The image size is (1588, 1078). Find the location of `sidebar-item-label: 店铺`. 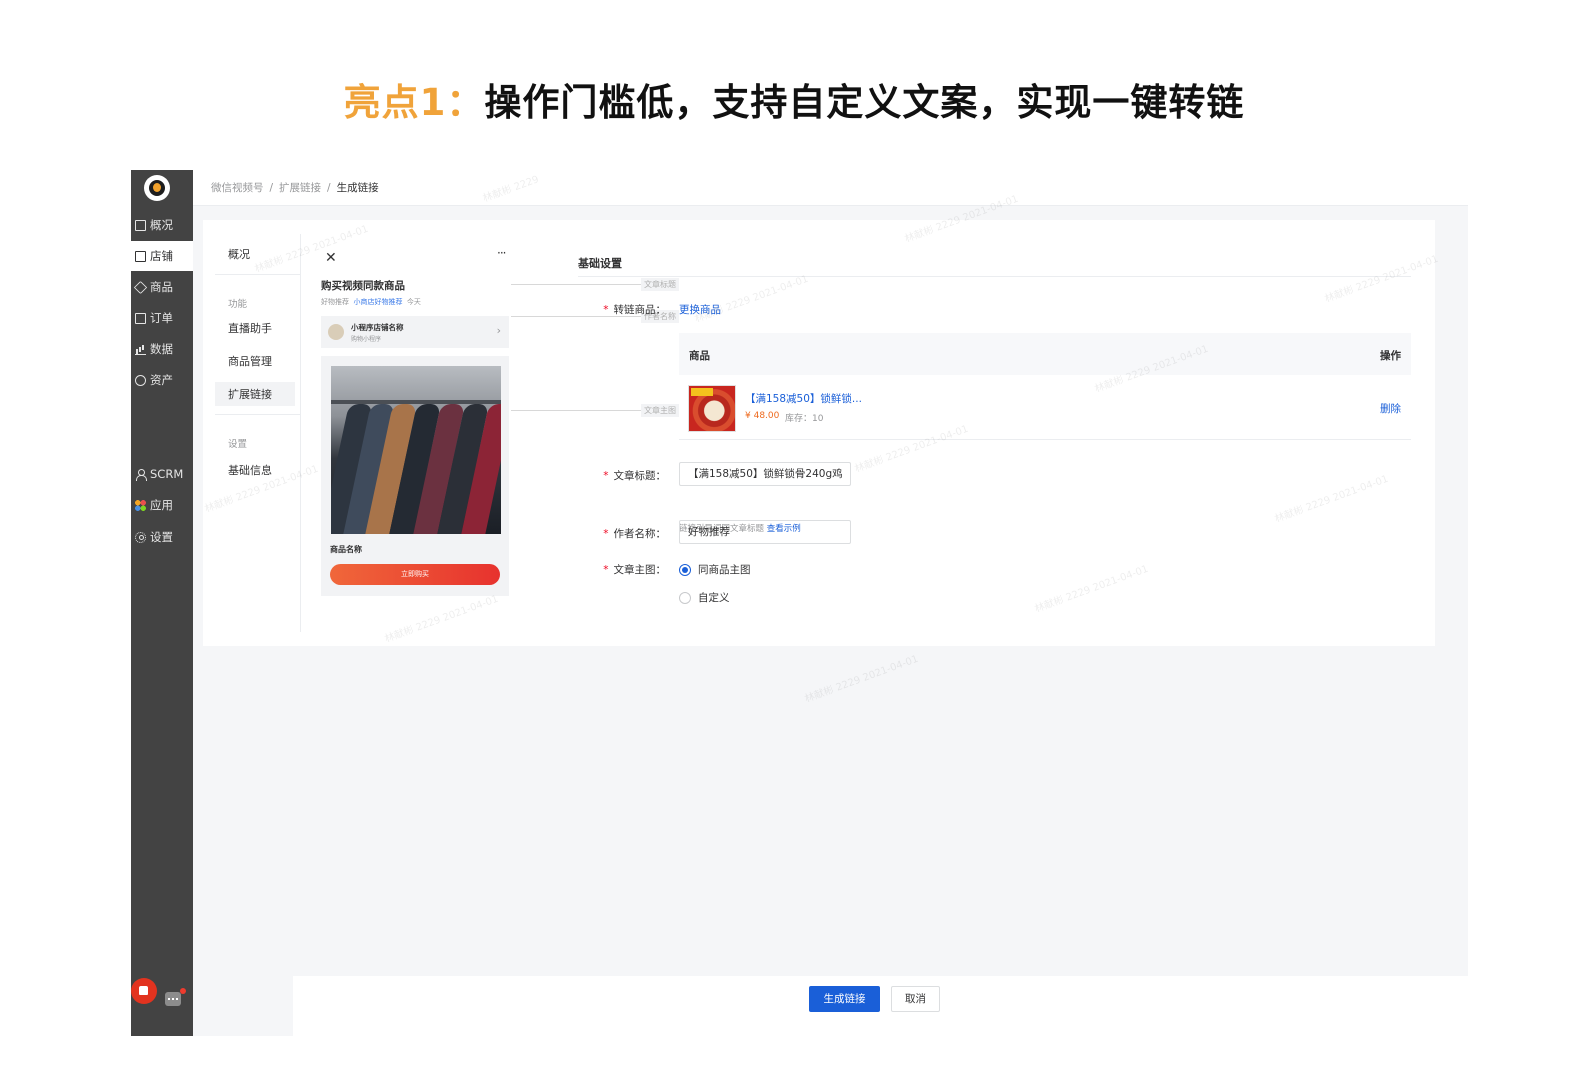

sidebar-item-label: 店铺 is located at coordinates (161, 256).